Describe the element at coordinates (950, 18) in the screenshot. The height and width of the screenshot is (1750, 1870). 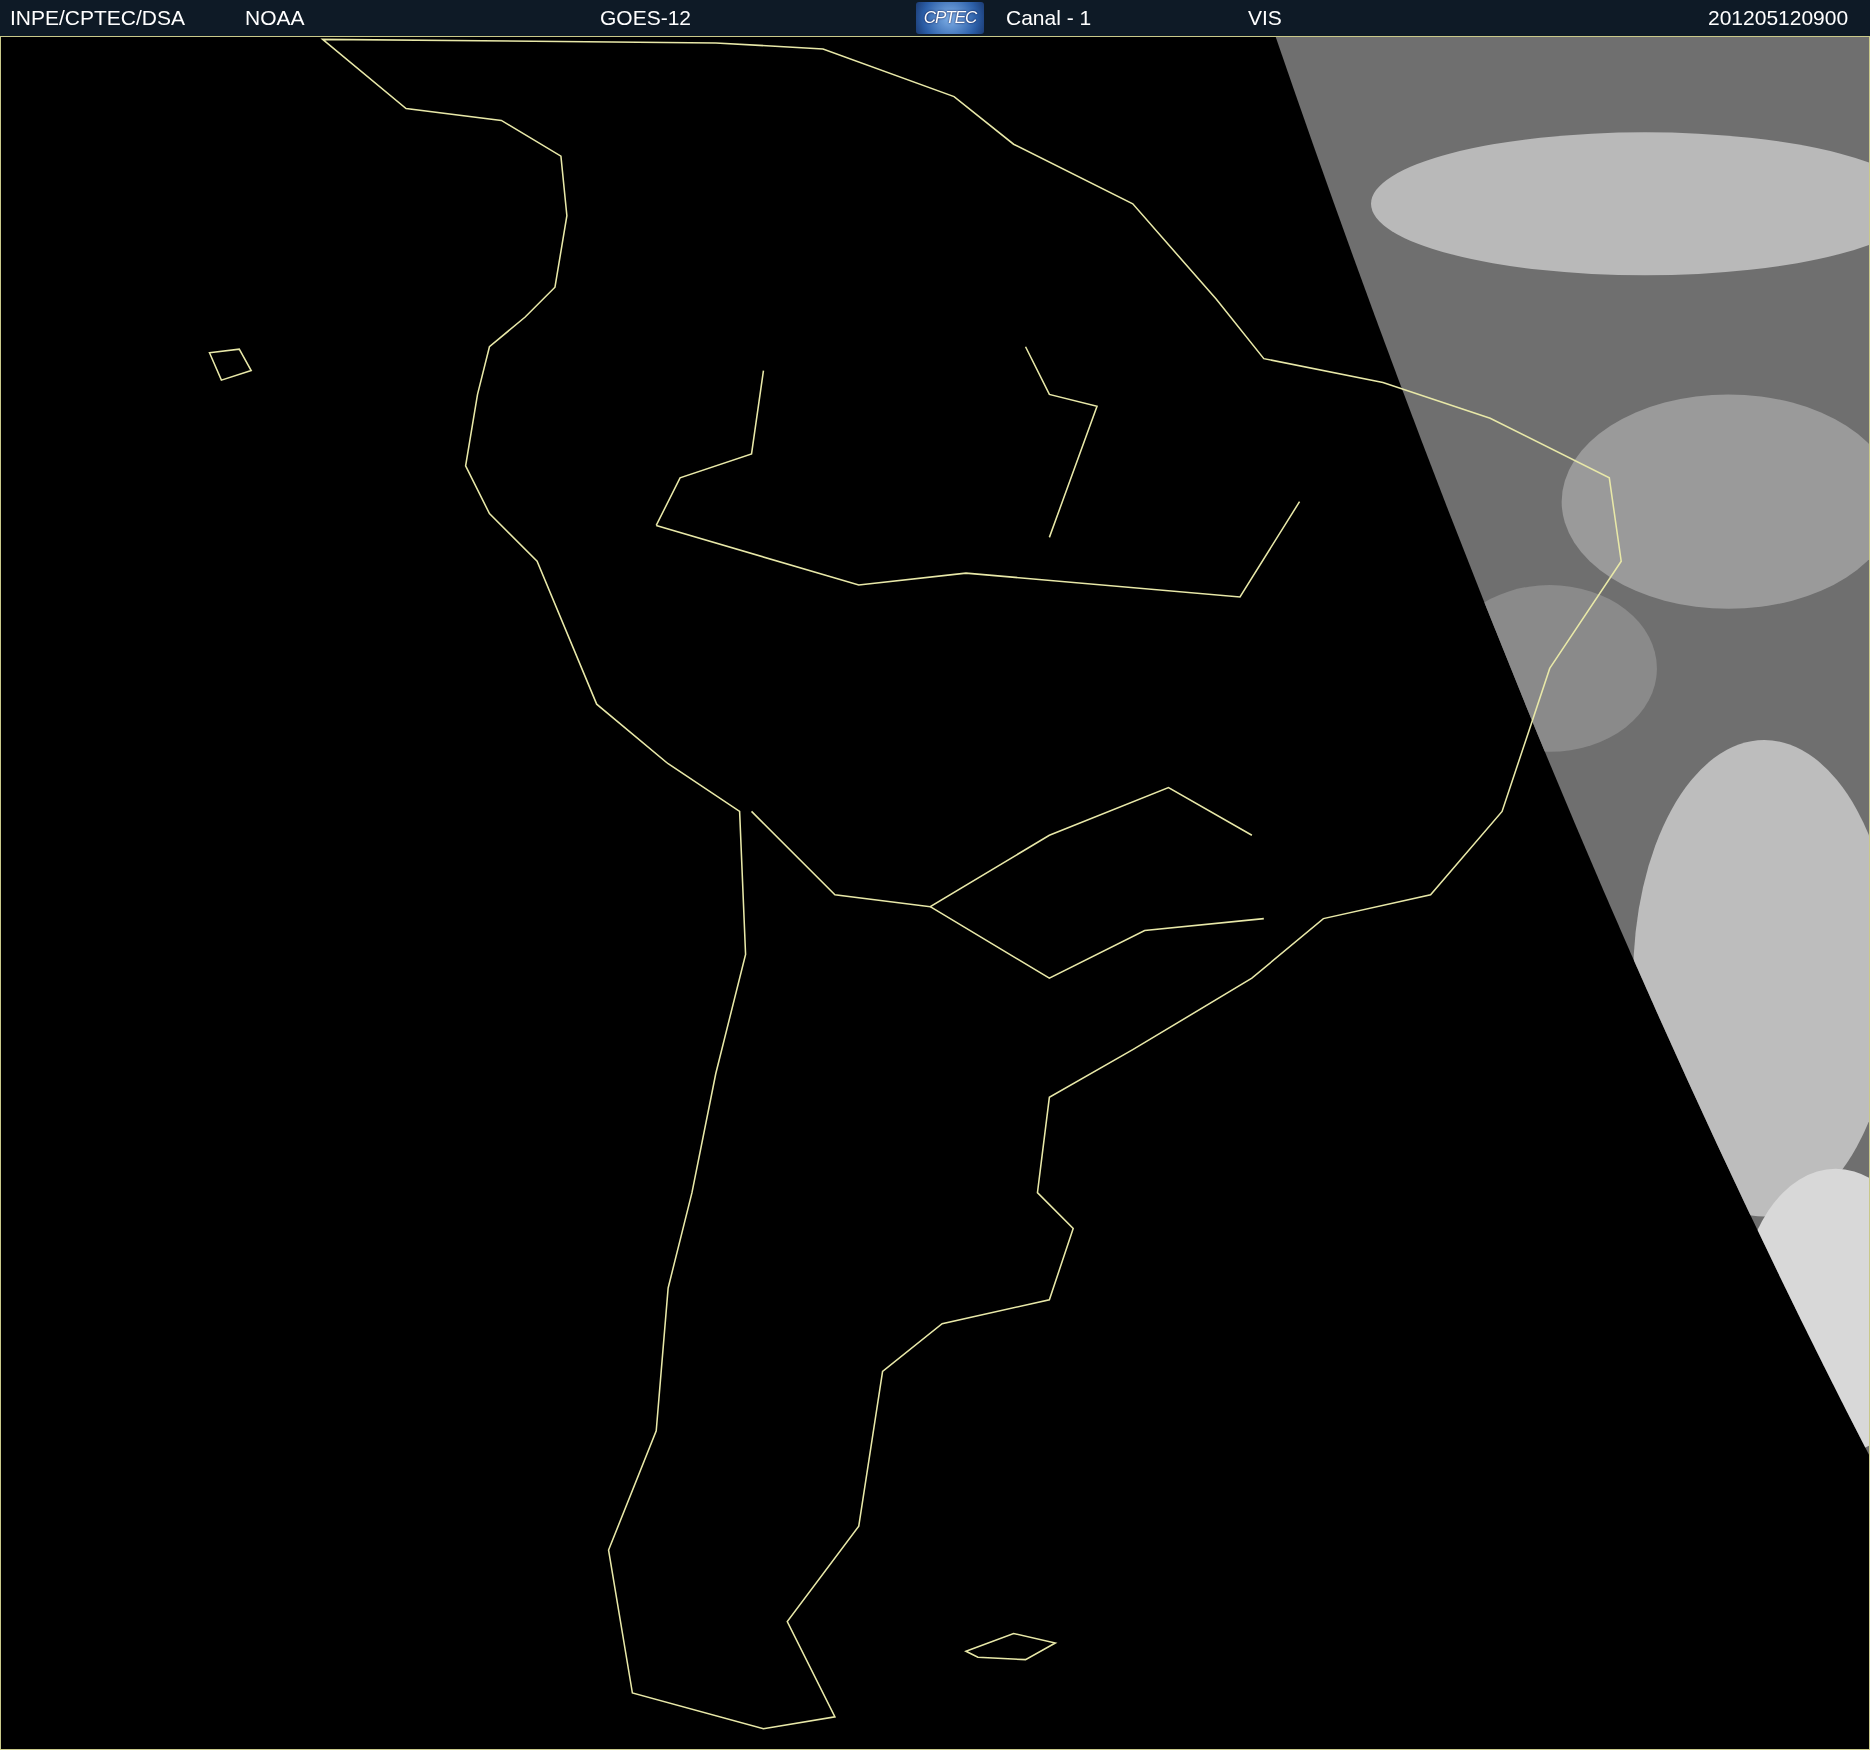
I see `logo: CPTEC` at that location.